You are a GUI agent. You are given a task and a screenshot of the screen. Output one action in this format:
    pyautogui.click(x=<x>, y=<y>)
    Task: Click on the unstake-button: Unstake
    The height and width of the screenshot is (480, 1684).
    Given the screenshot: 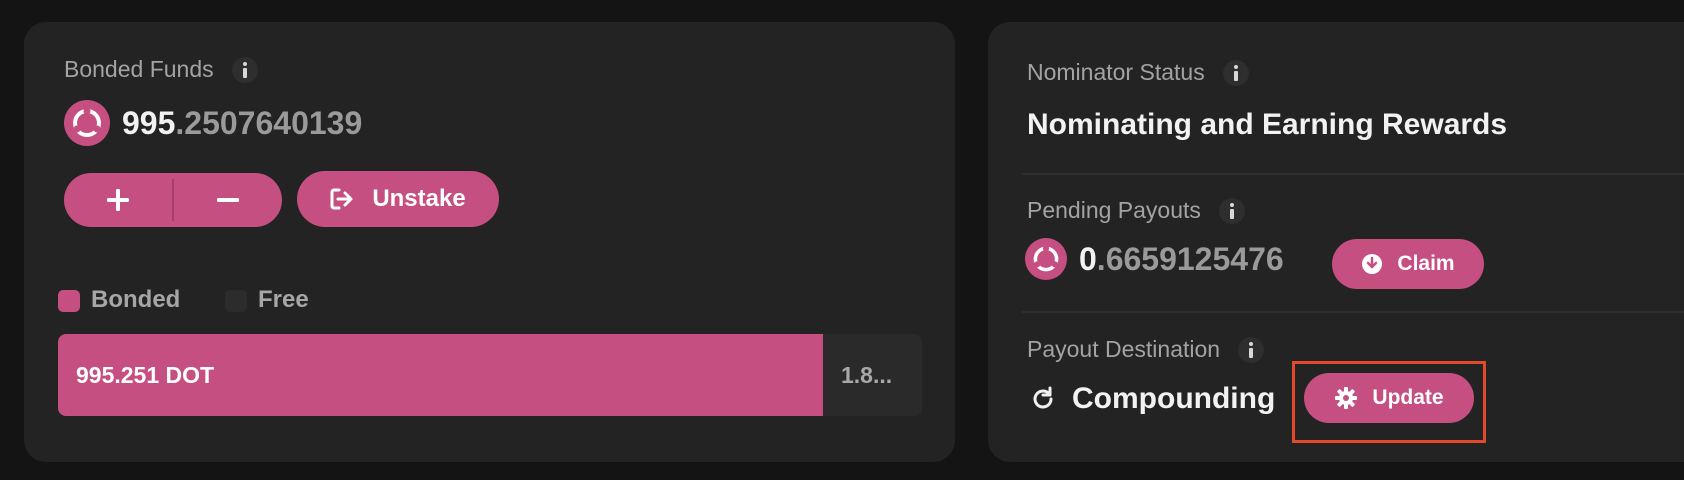 What is the action you would take?
    pyautogui.click(x=398, y=199)
    